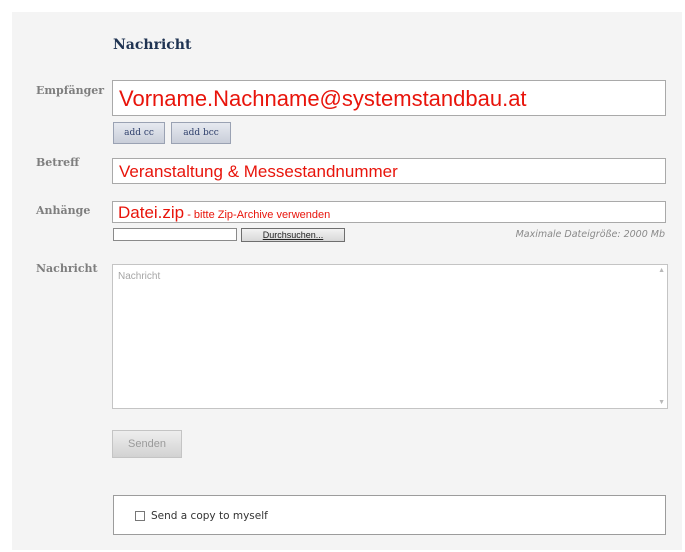 This screenshot has height=552, width=685. Describe the element at coordinates (67, 268) in the screenshot. I see `message-label: Nachricht` at that location.